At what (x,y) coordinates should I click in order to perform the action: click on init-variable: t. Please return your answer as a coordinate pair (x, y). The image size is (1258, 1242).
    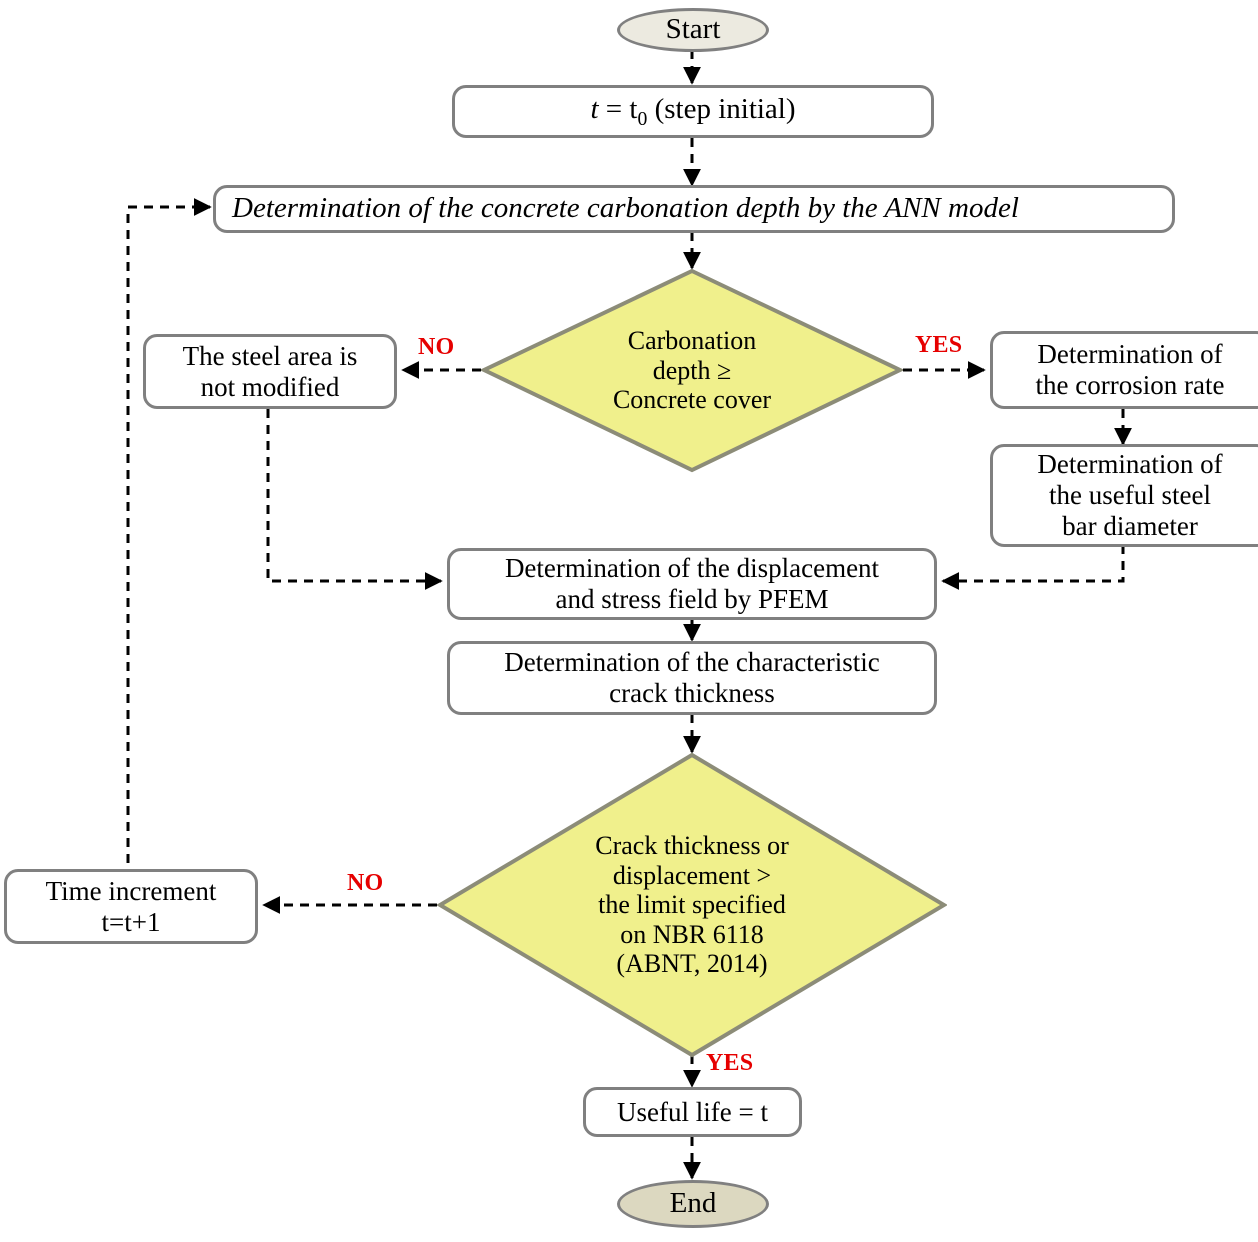
    Looking at the image, I should click on (594, 108).